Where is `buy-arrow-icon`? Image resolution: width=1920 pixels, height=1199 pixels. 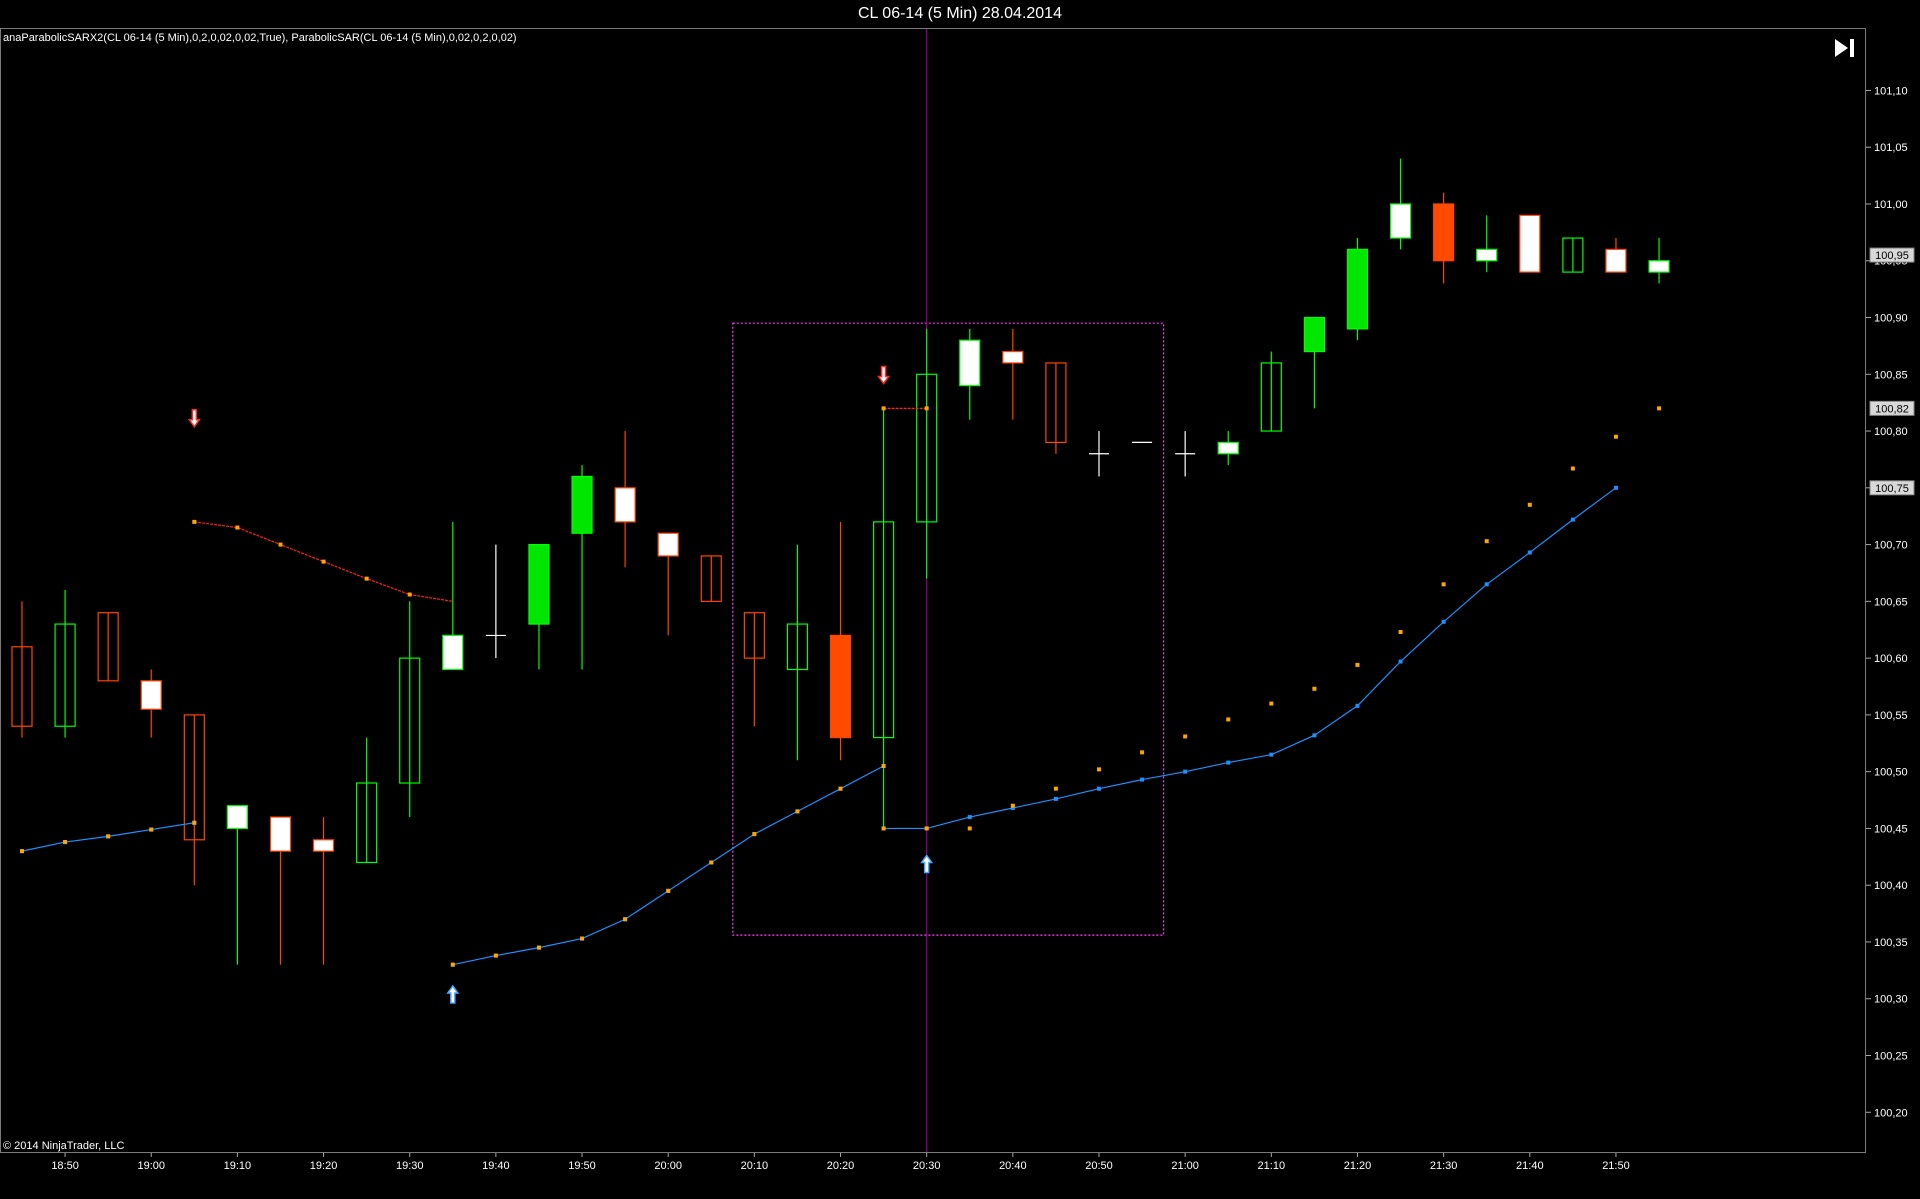 buy-arrow-icon is located at coordinates (927, 864).